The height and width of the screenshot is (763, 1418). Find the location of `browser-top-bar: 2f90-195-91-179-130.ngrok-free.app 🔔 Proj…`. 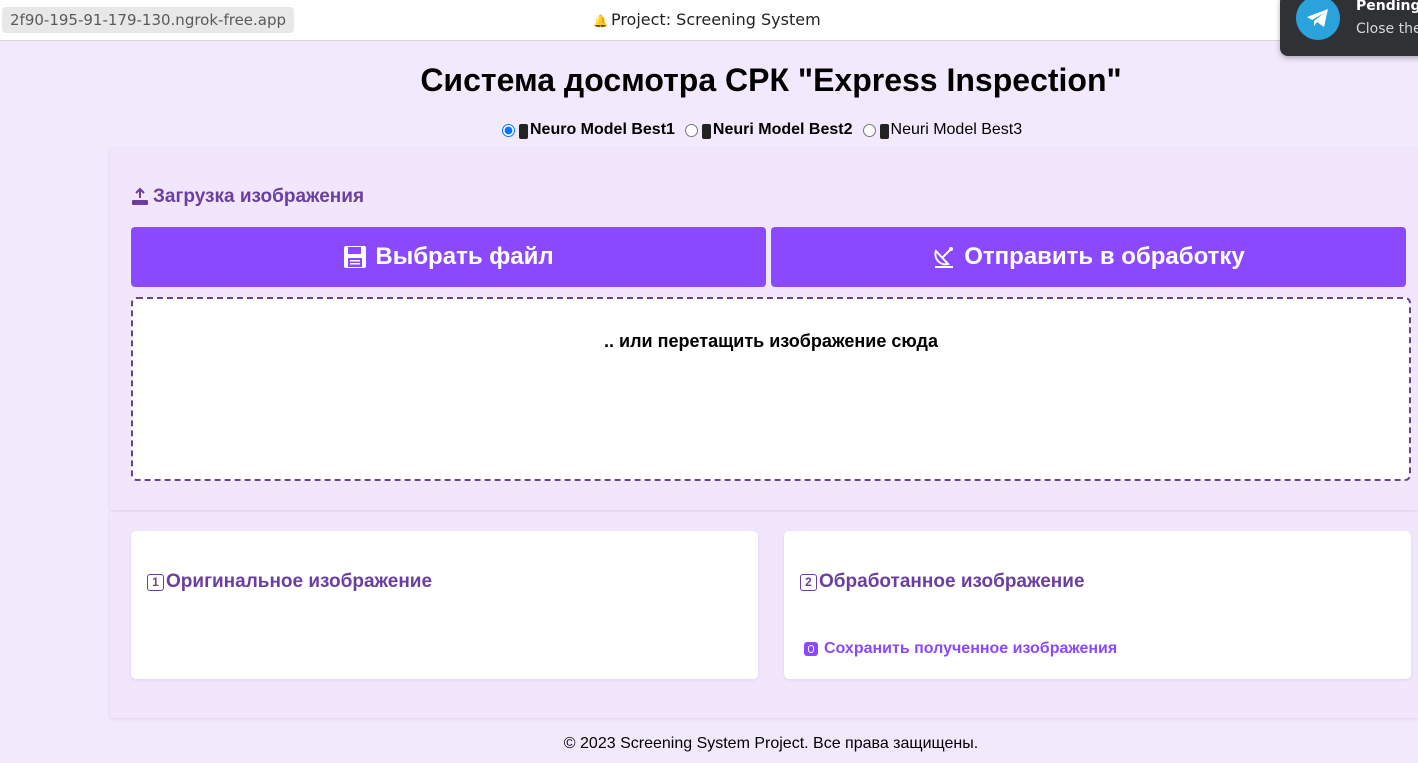

browser-top-bar: 2f90-195-91-179-130.ngrok-free.app 🔔 Proj… is located at coordinates (709, 20).